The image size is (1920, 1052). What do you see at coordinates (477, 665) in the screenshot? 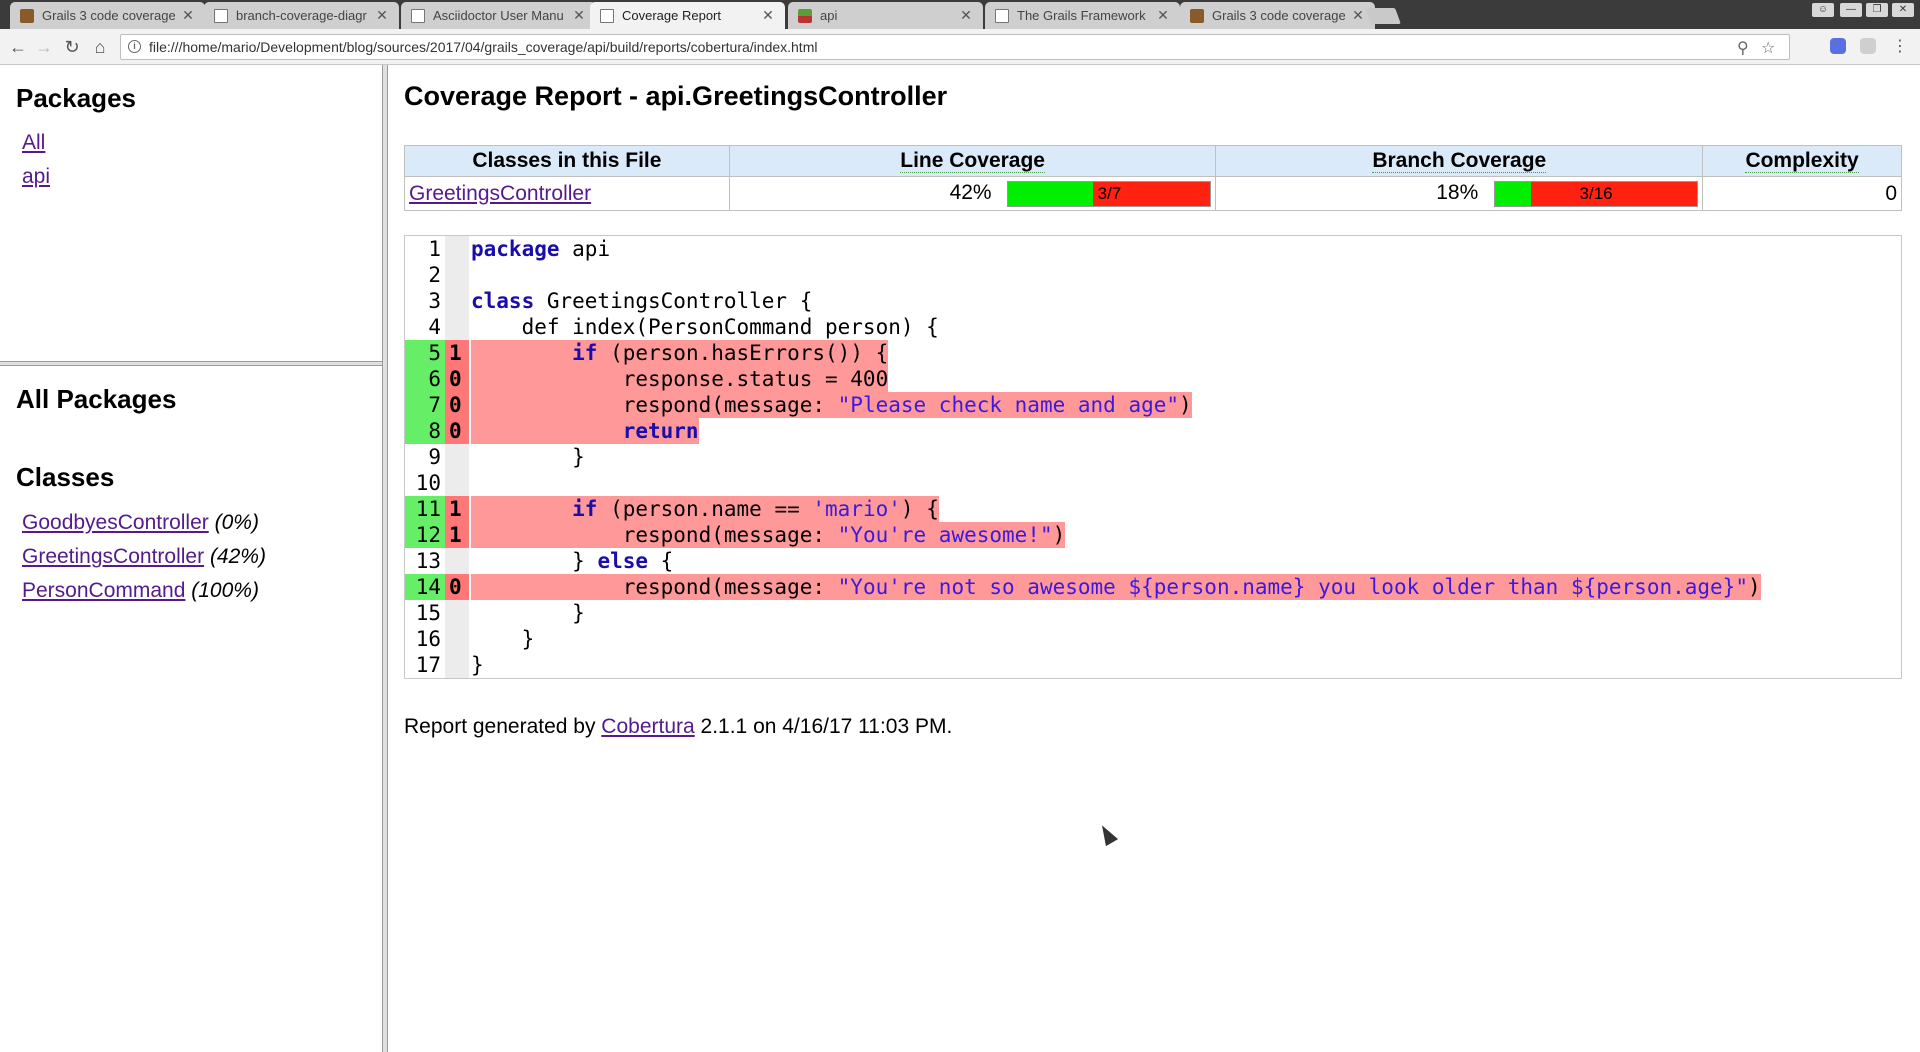
I see `source-code: }` at bounding box center [477, 665].